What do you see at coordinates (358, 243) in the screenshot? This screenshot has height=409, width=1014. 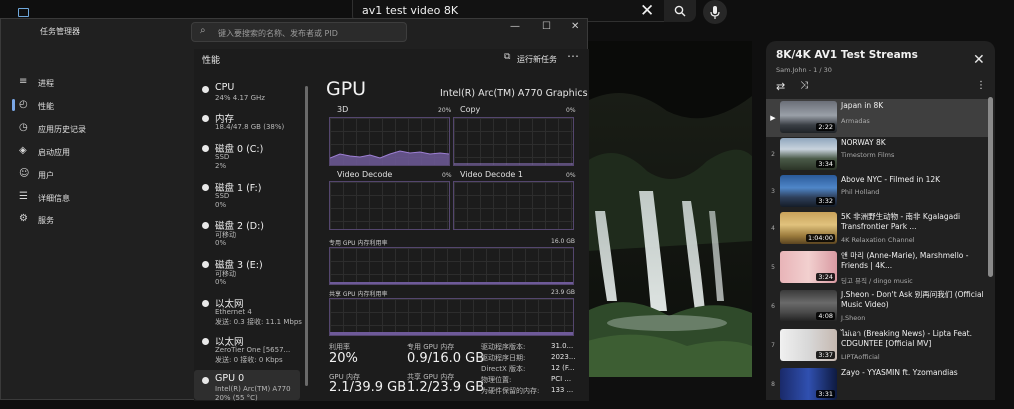 I see `dedicated-memory-label: 专用 GPU 内存利用率` at bounding box center [358, 243].